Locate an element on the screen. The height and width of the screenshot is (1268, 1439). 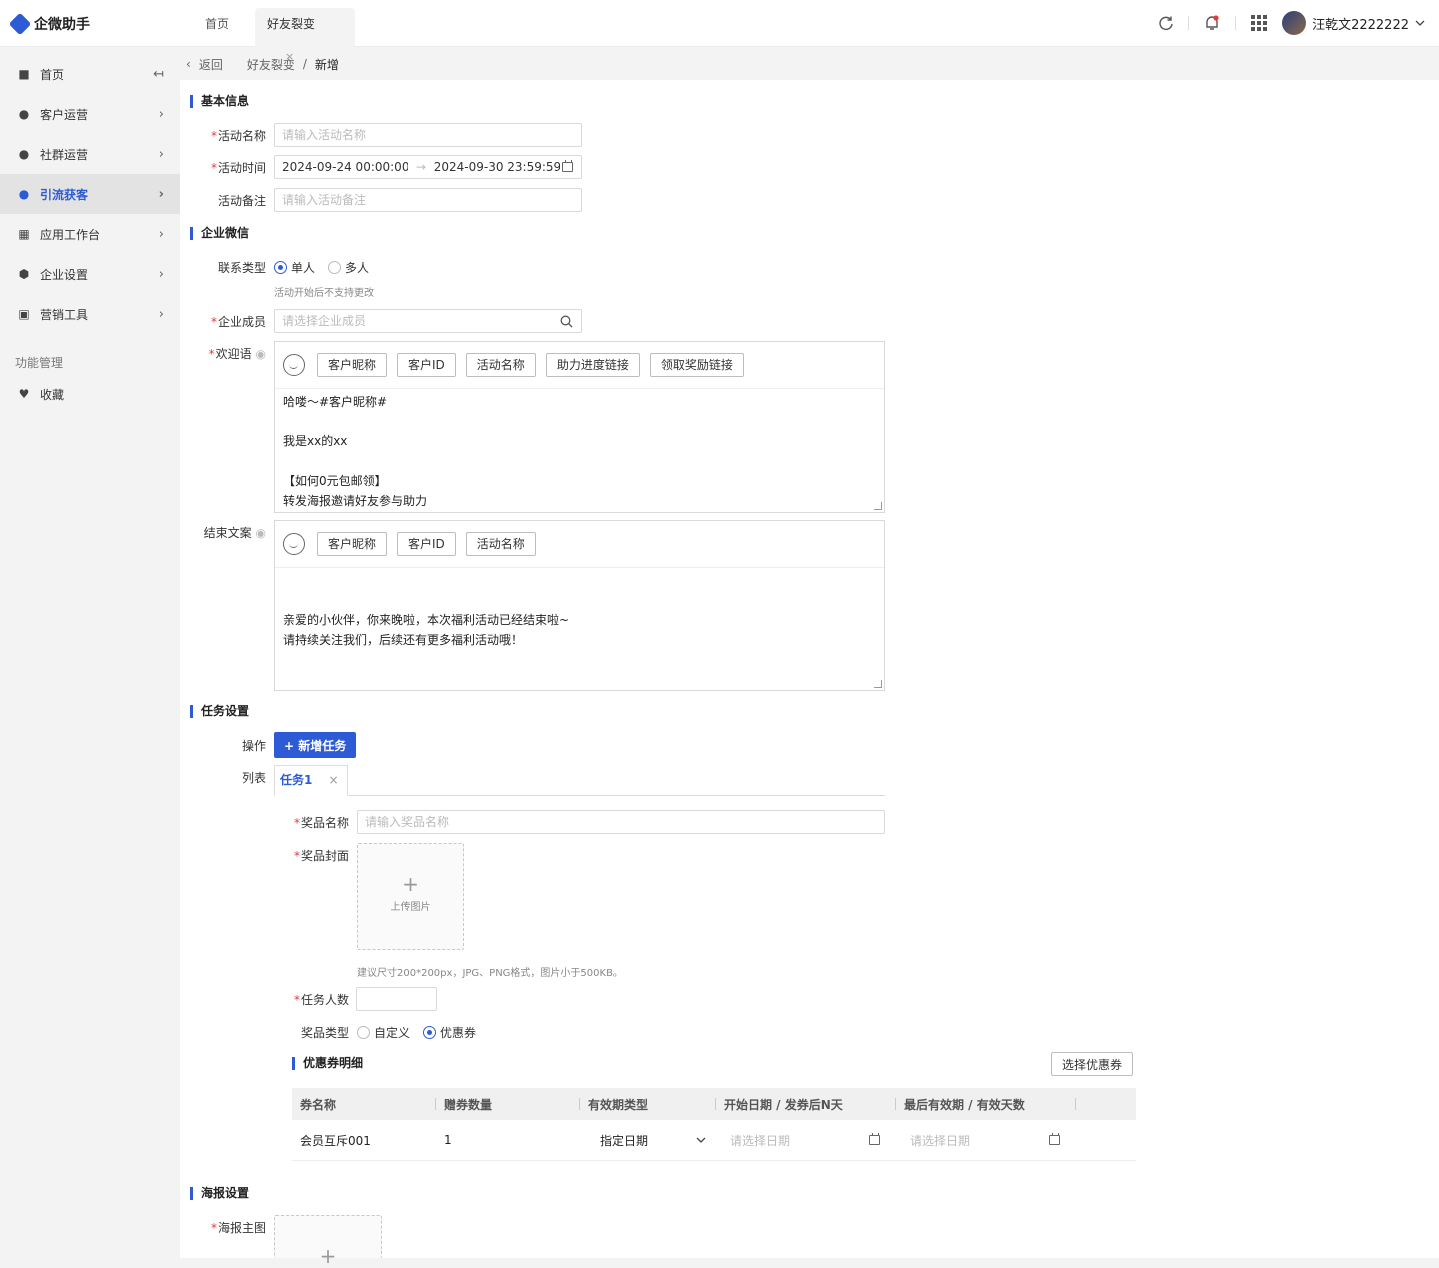
contact-type-label: 联系类型 is located at coordinates (241, 268).